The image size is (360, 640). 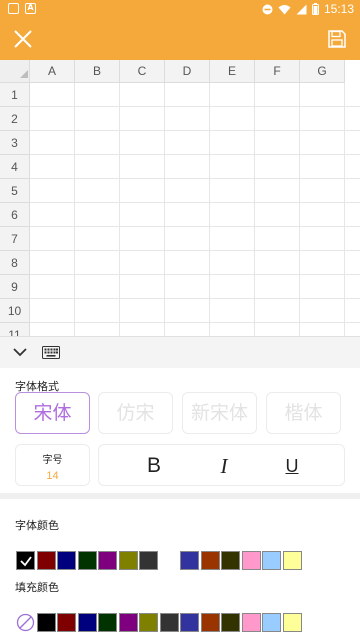 What do you see at coordinates (338, 9) in the screenshot?
I see `status-time: 15:13` at bounding box center [338, 9].